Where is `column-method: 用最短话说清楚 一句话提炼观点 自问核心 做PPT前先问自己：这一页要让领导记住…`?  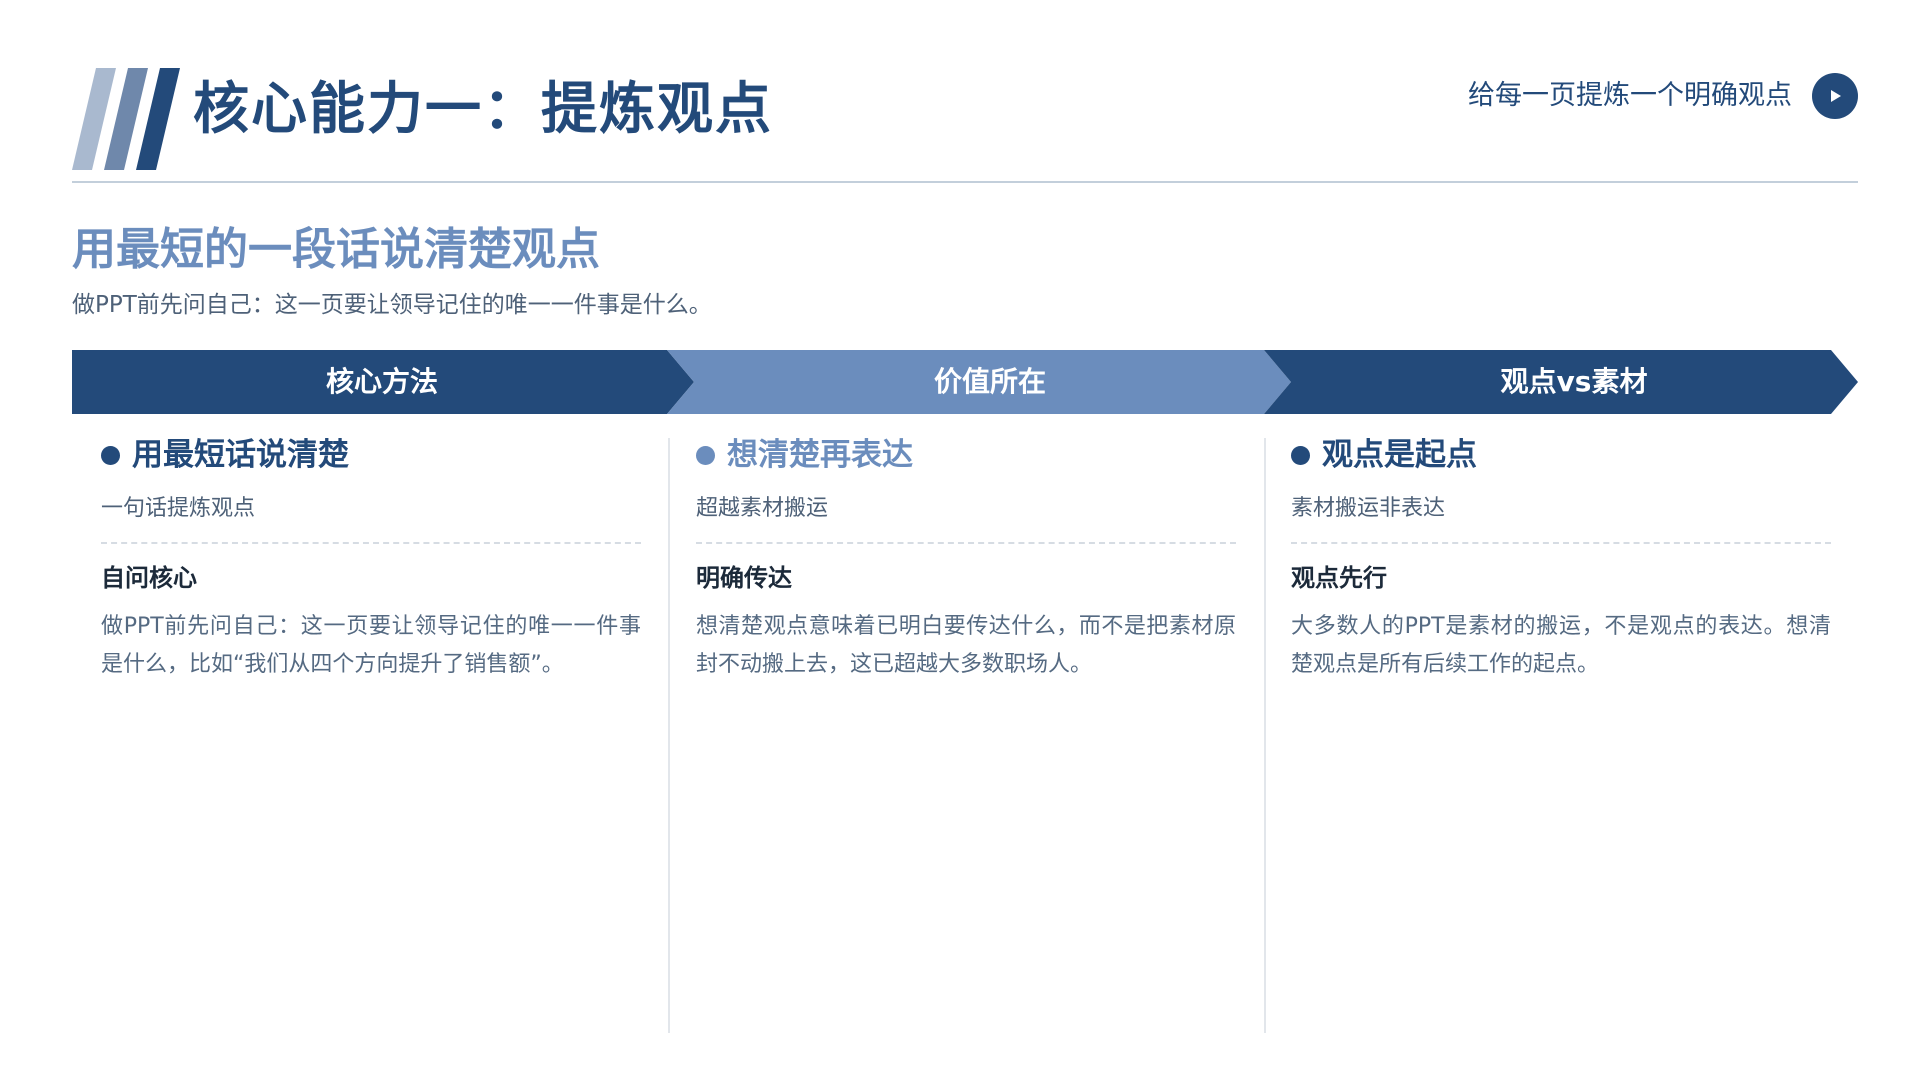 column-method: 用最短话说清楚 一句话提炼观点 自问核心 做PPT前先问自己：这一页要让领导记住… is located at coordinates (371, 558).